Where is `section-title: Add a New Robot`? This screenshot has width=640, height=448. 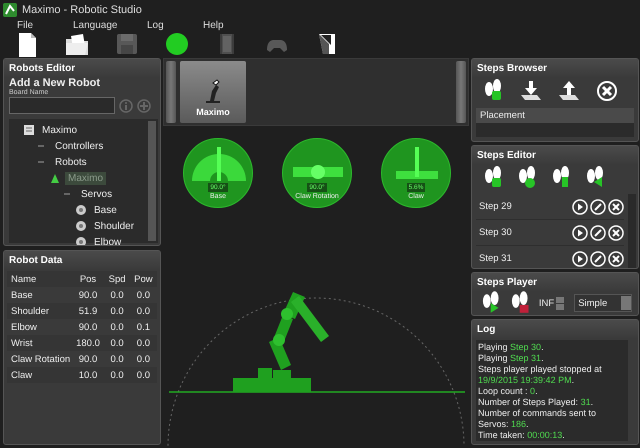 section-title: Add a New Robot is located at coordinates (55, 83).